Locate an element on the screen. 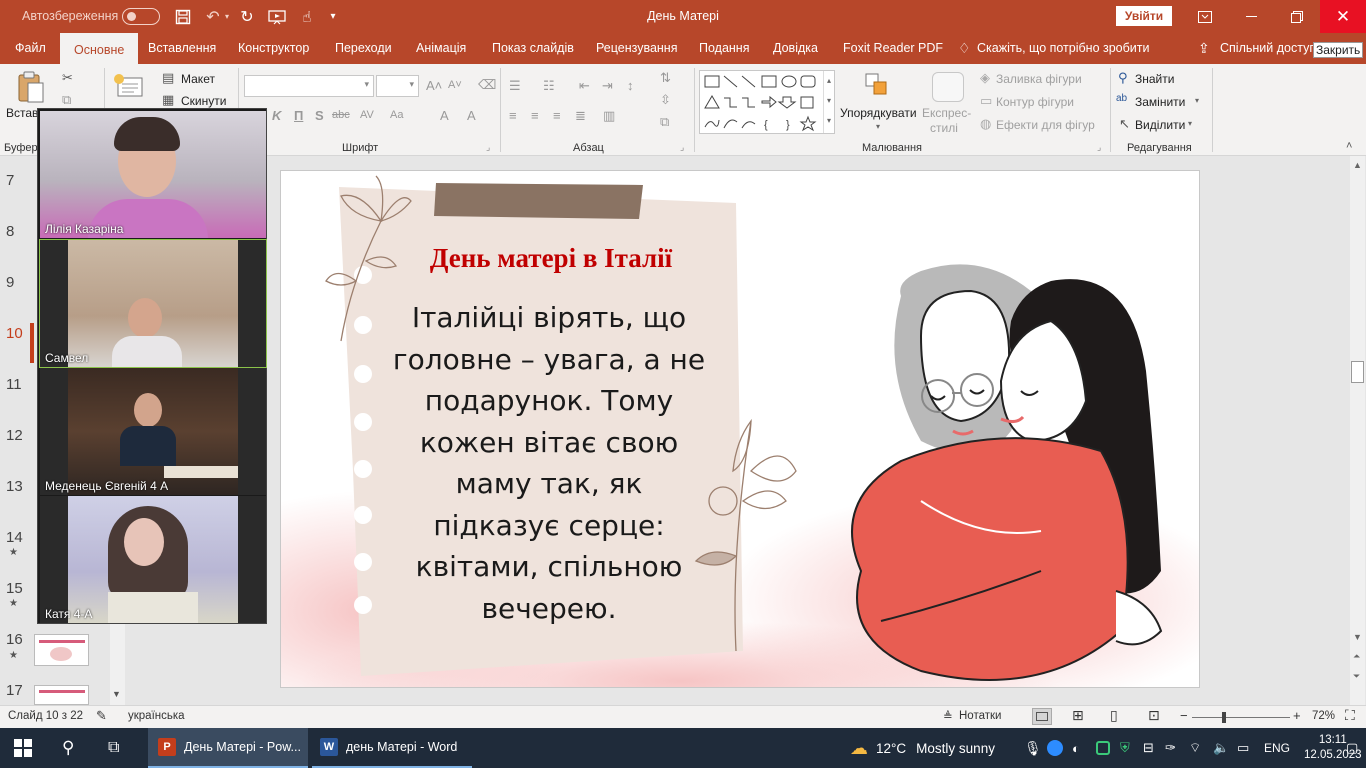 This screenshot has height=768, width=1366. thumbs-scroll-down-icon: ▼ is located at coordinates (116, 694).